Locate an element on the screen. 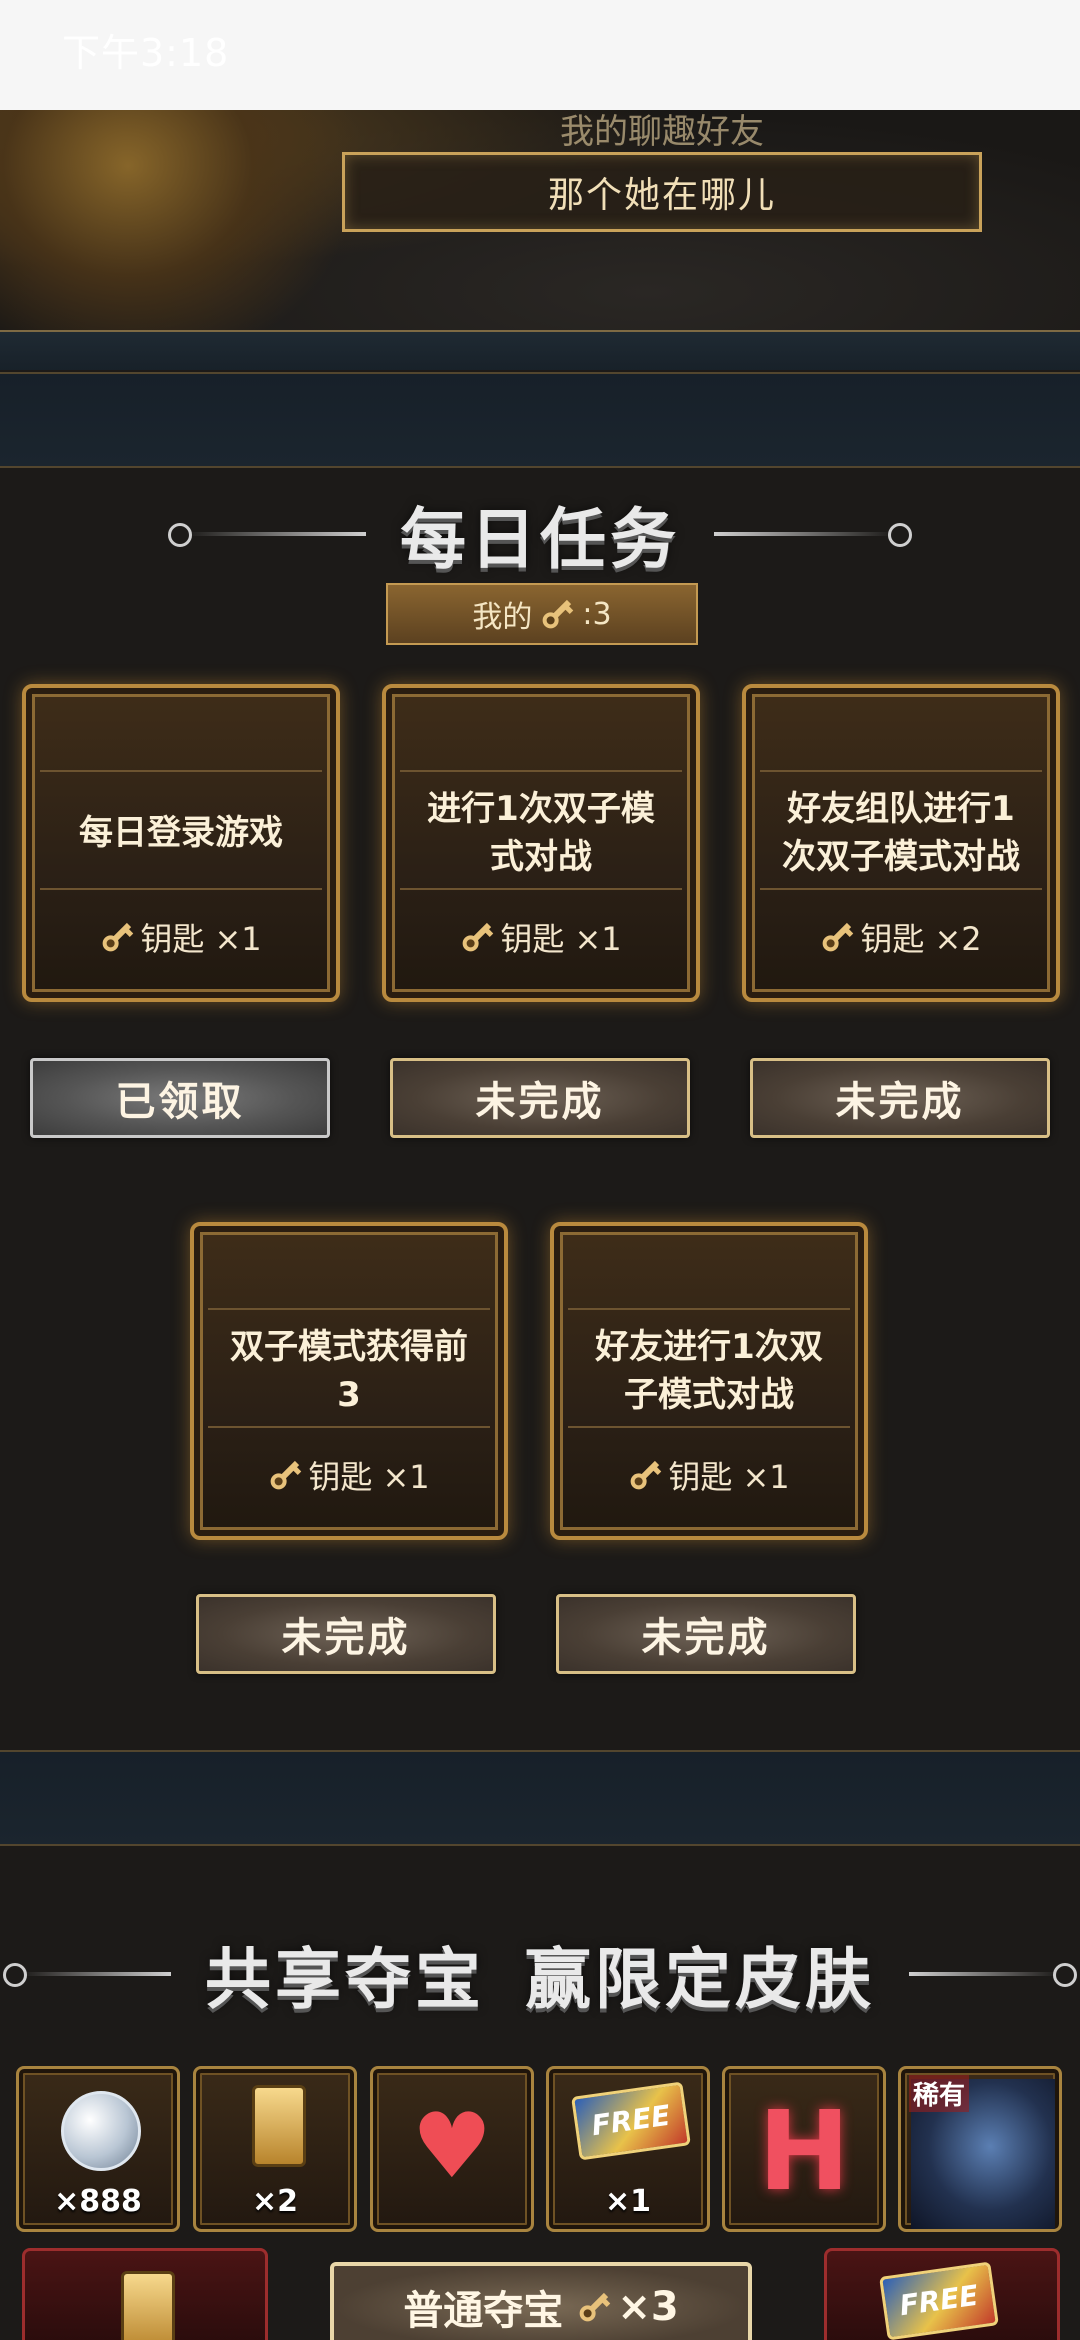 This screenshot has width=1080, height=2340. task-card: 双子模式获得前3 钥匙 ×1 is located at coordinates (349, 1381).